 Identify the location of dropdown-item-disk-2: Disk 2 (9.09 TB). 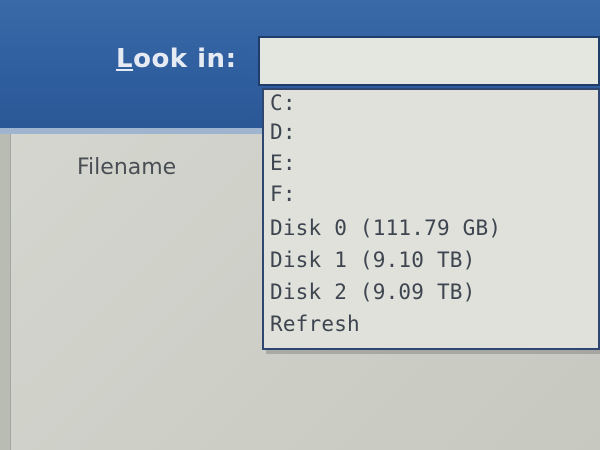
(373, 292).